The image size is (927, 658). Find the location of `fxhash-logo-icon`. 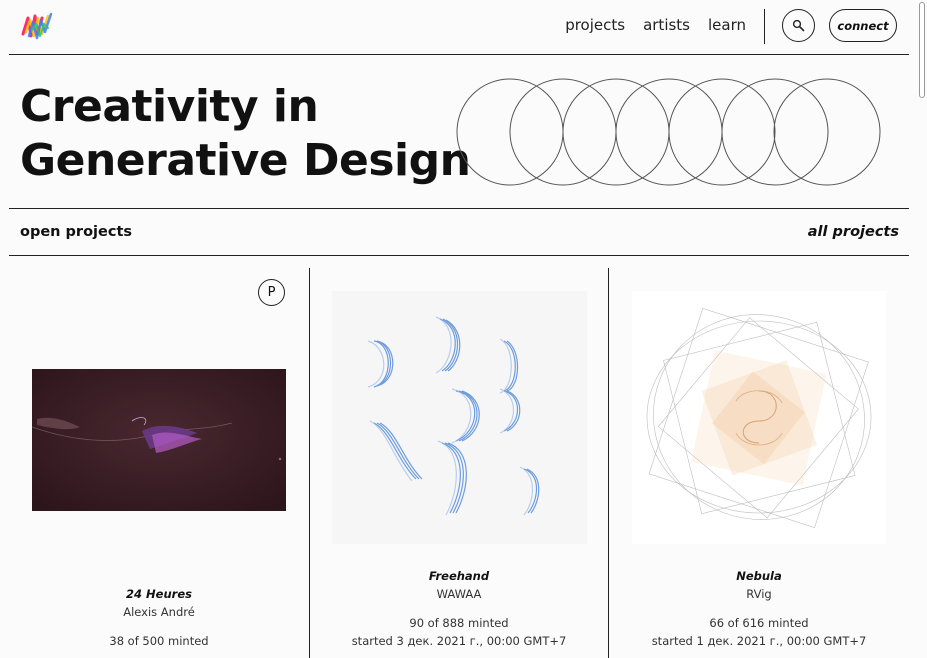

fxhash-logo-icon is located at coordinates (37, 26).